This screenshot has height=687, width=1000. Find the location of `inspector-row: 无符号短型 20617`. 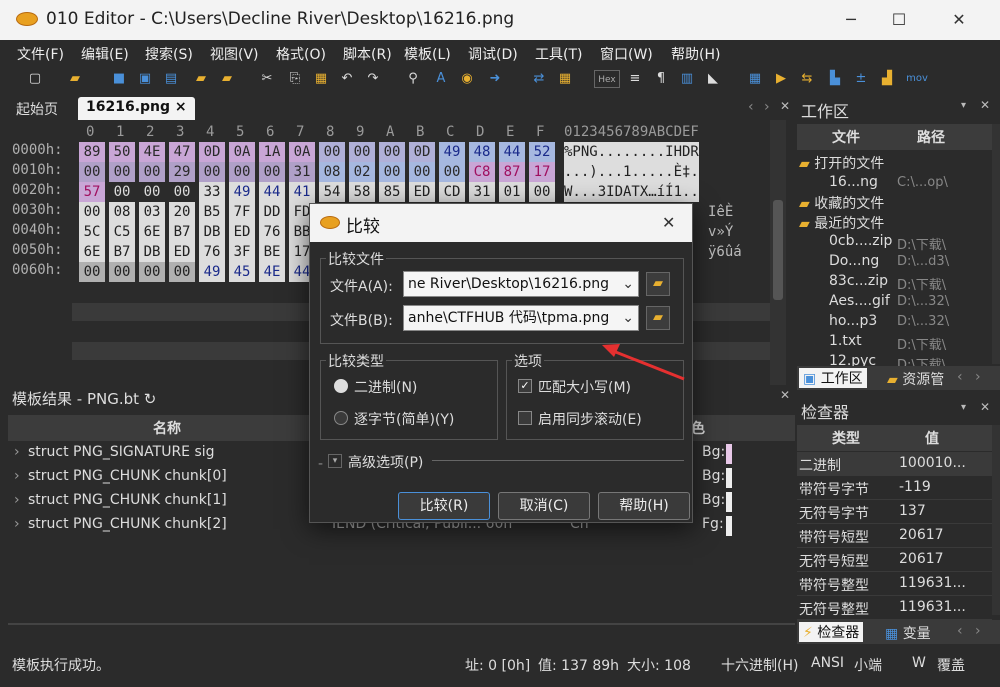

inspector-row: 无符号短型 20617 is located at coordinates (894, 560).